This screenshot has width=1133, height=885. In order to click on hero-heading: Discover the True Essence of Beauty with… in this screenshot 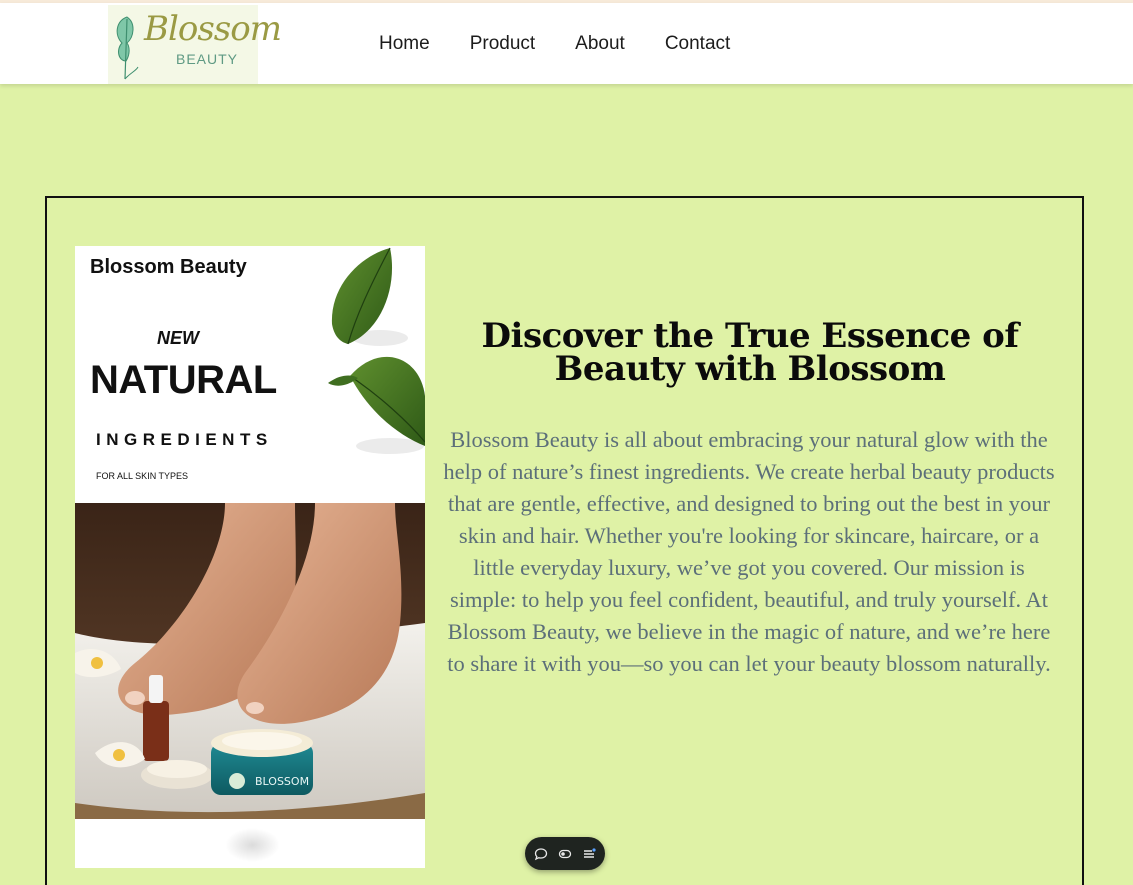, I will do `click(750, 352)`.